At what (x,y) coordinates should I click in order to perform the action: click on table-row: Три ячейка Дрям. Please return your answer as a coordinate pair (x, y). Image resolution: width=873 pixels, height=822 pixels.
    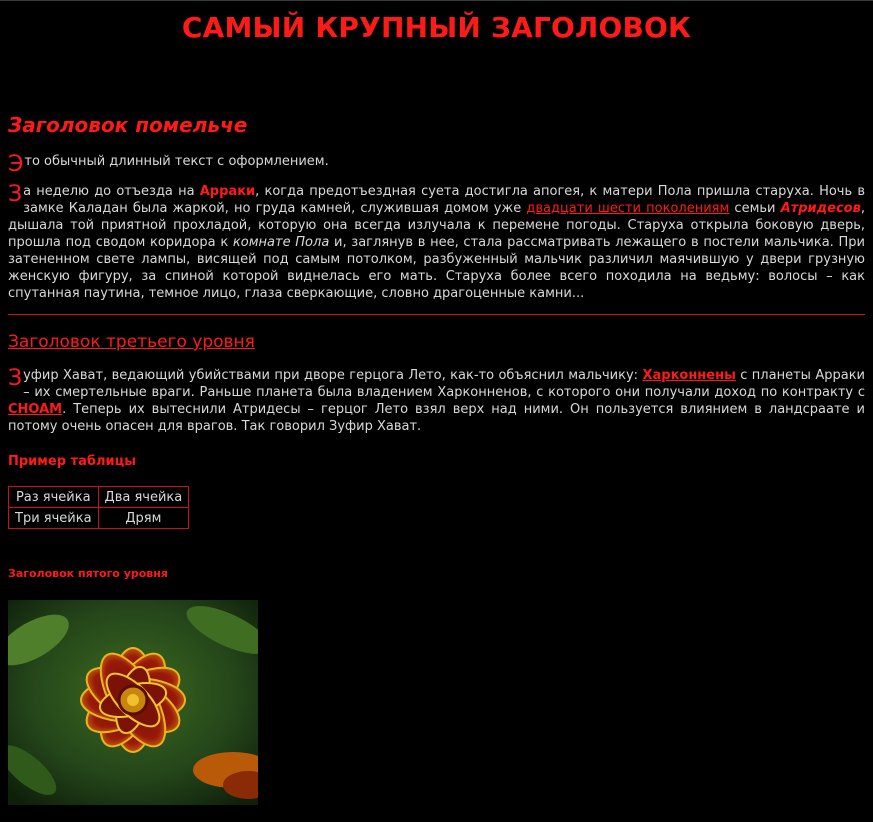
    Looking at the image, I should click on (99, 518).